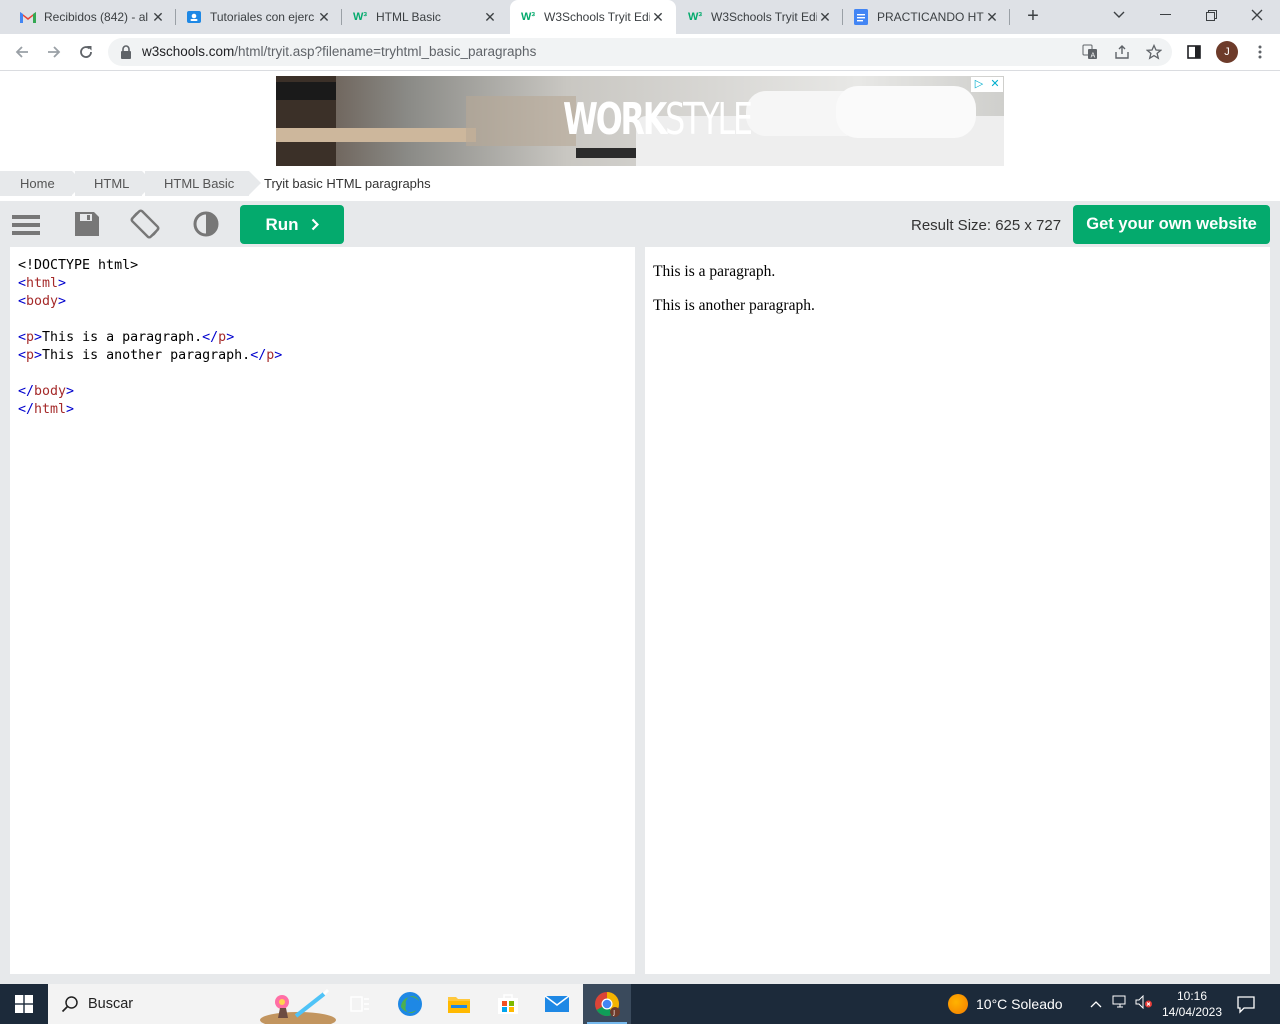  I want to click on restore-button, so click(1211, 15).